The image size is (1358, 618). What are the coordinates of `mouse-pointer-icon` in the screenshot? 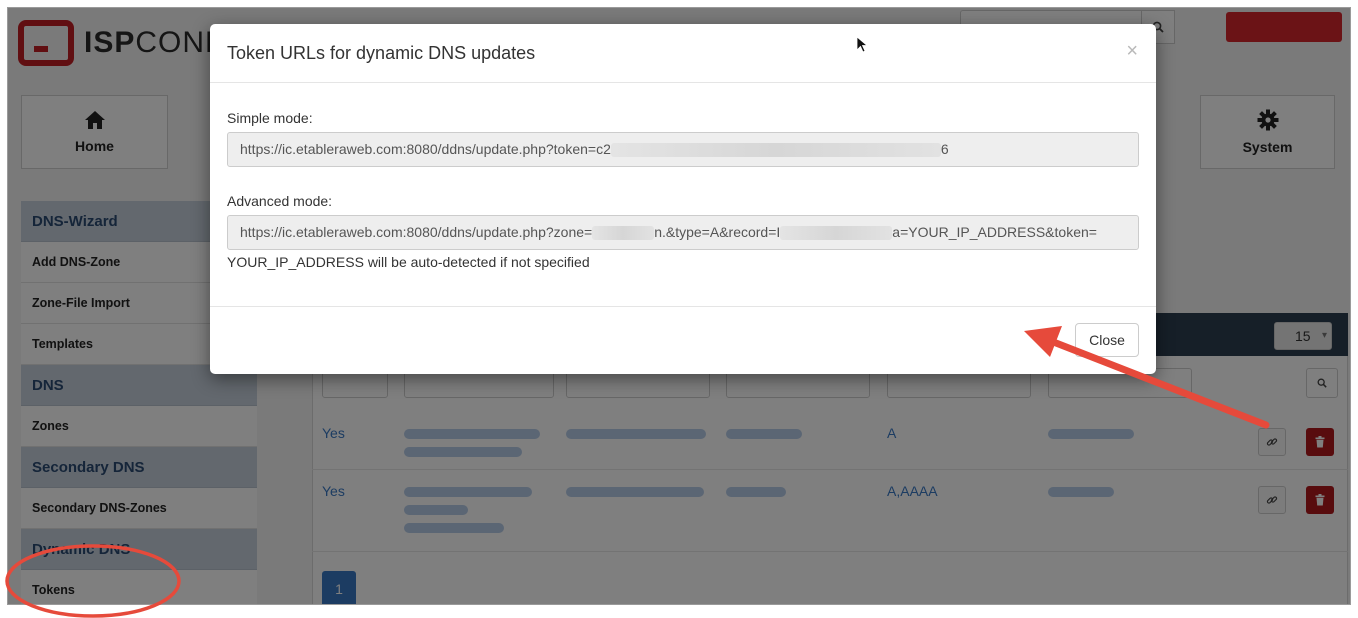 It's located at (862, 47).